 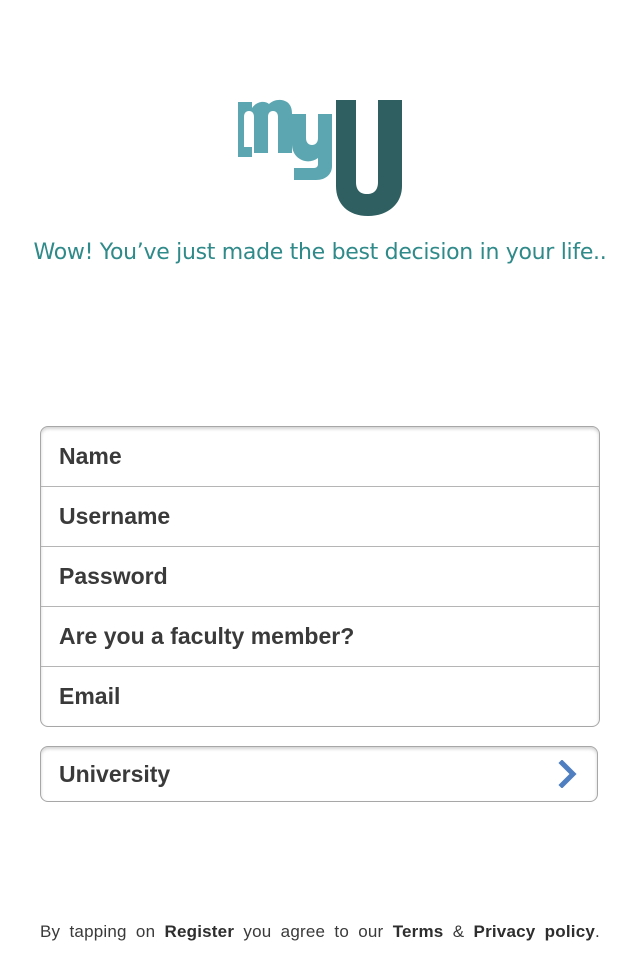 I want to click on username-field-row, so click(x=320, y=517).